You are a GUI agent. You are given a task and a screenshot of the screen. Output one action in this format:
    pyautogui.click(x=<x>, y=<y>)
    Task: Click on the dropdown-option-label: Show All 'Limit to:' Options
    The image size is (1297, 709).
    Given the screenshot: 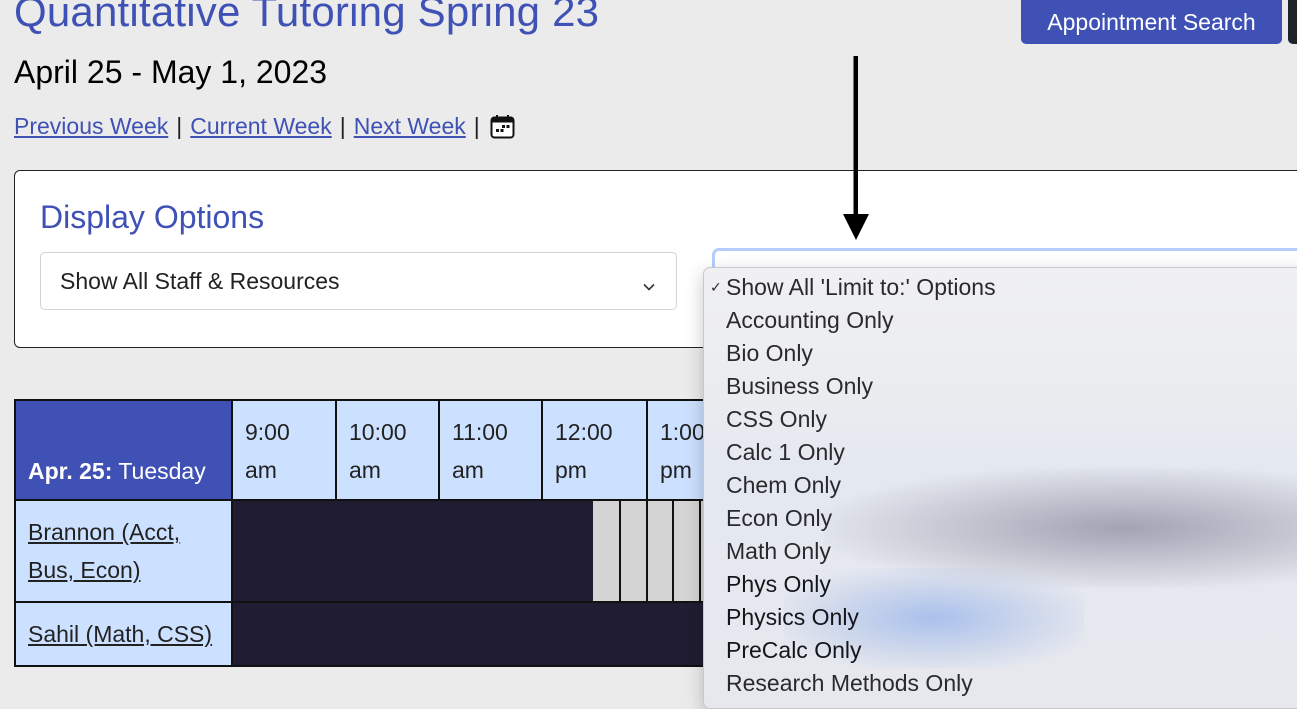 What is the action you would take?
    pyautogui.click(x=861, y=287)
    